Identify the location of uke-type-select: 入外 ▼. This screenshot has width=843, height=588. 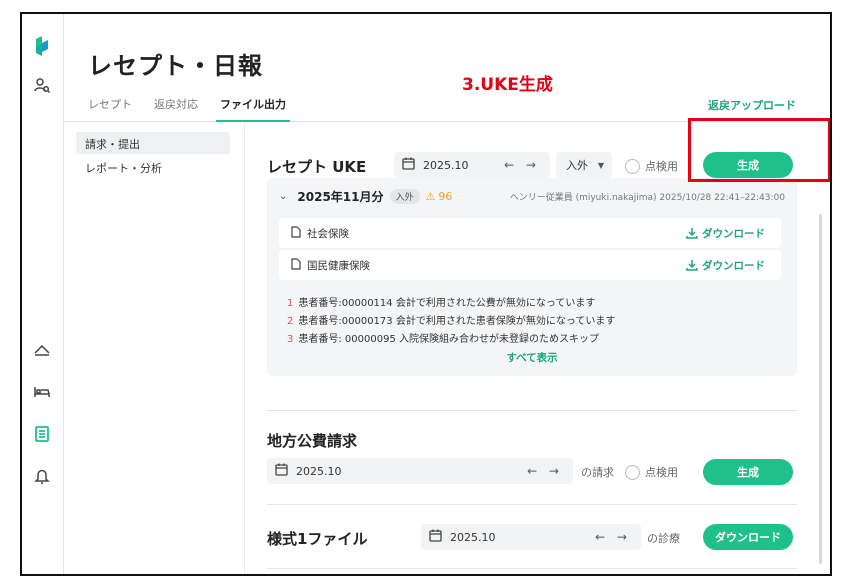
(584, 165).